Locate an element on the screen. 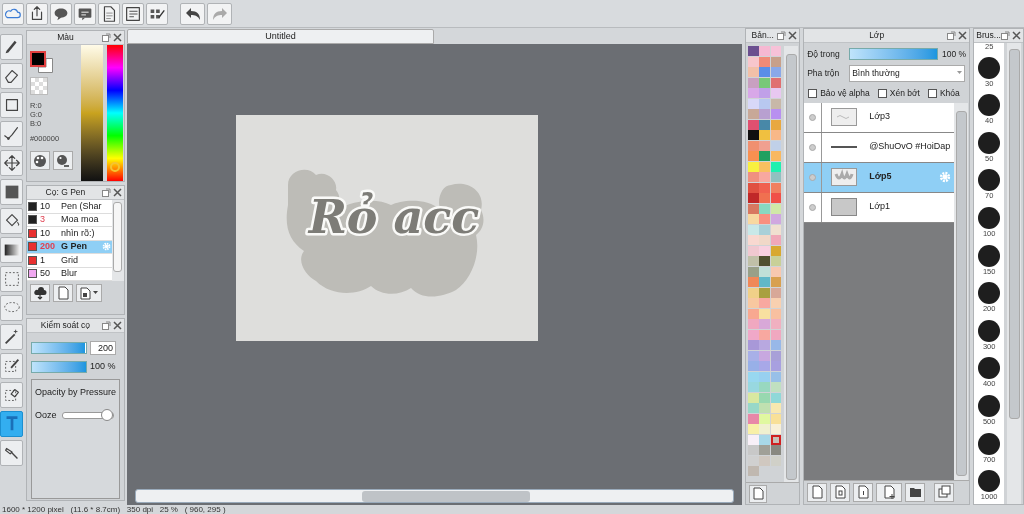 This screenshot has height=514, width=1024. blend-mode-label: Pha trộn is located at coordinates (824, 73).